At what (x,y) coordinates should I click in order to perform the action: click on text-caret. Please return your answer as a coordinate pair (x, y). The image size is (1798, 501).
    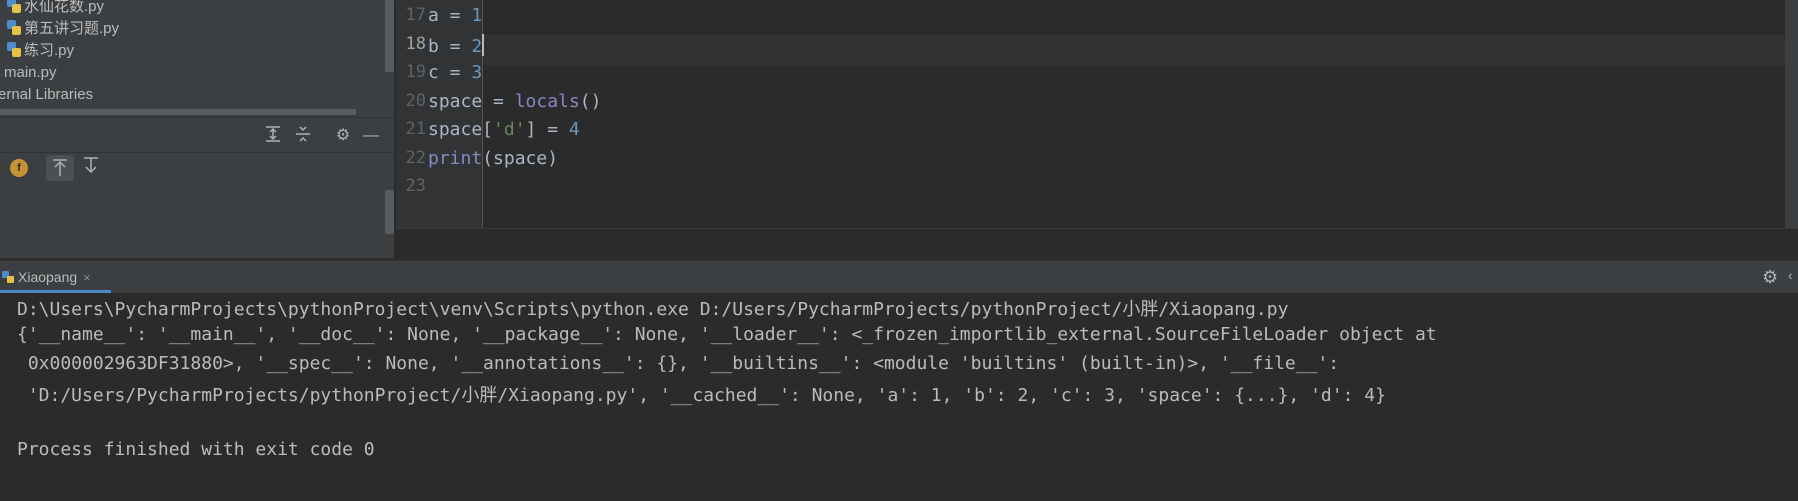
    Looking at the image, I should click on (483, 44).